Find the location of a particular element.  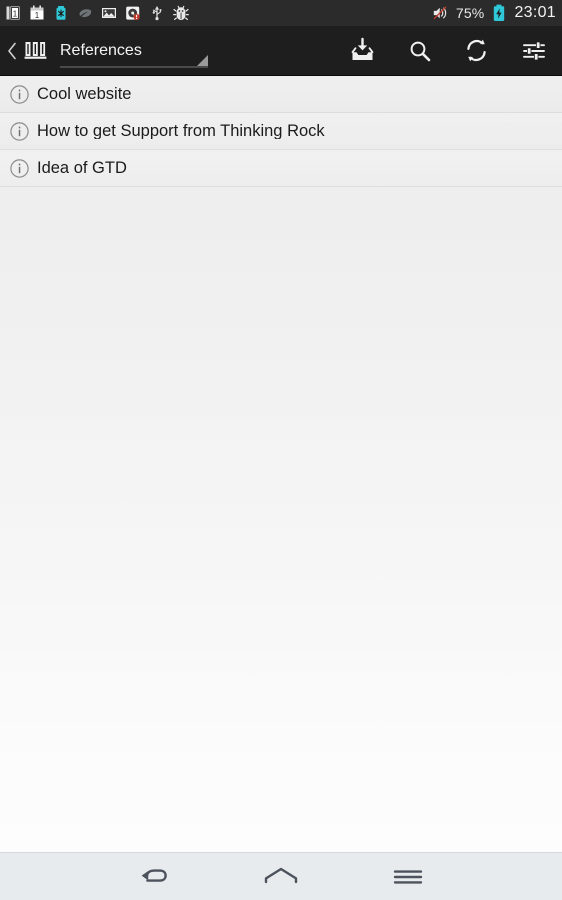

spinner-caret-icon is located at coordinates (202, 60).